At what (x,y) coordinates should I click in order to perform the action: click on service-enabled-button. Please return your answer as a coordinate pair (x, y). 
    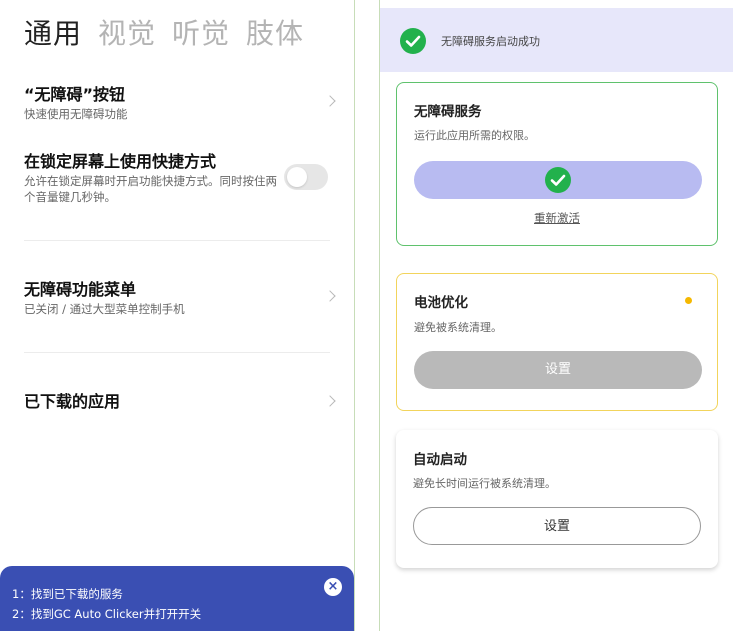
    Looking at the image, I should click on (558, 180).